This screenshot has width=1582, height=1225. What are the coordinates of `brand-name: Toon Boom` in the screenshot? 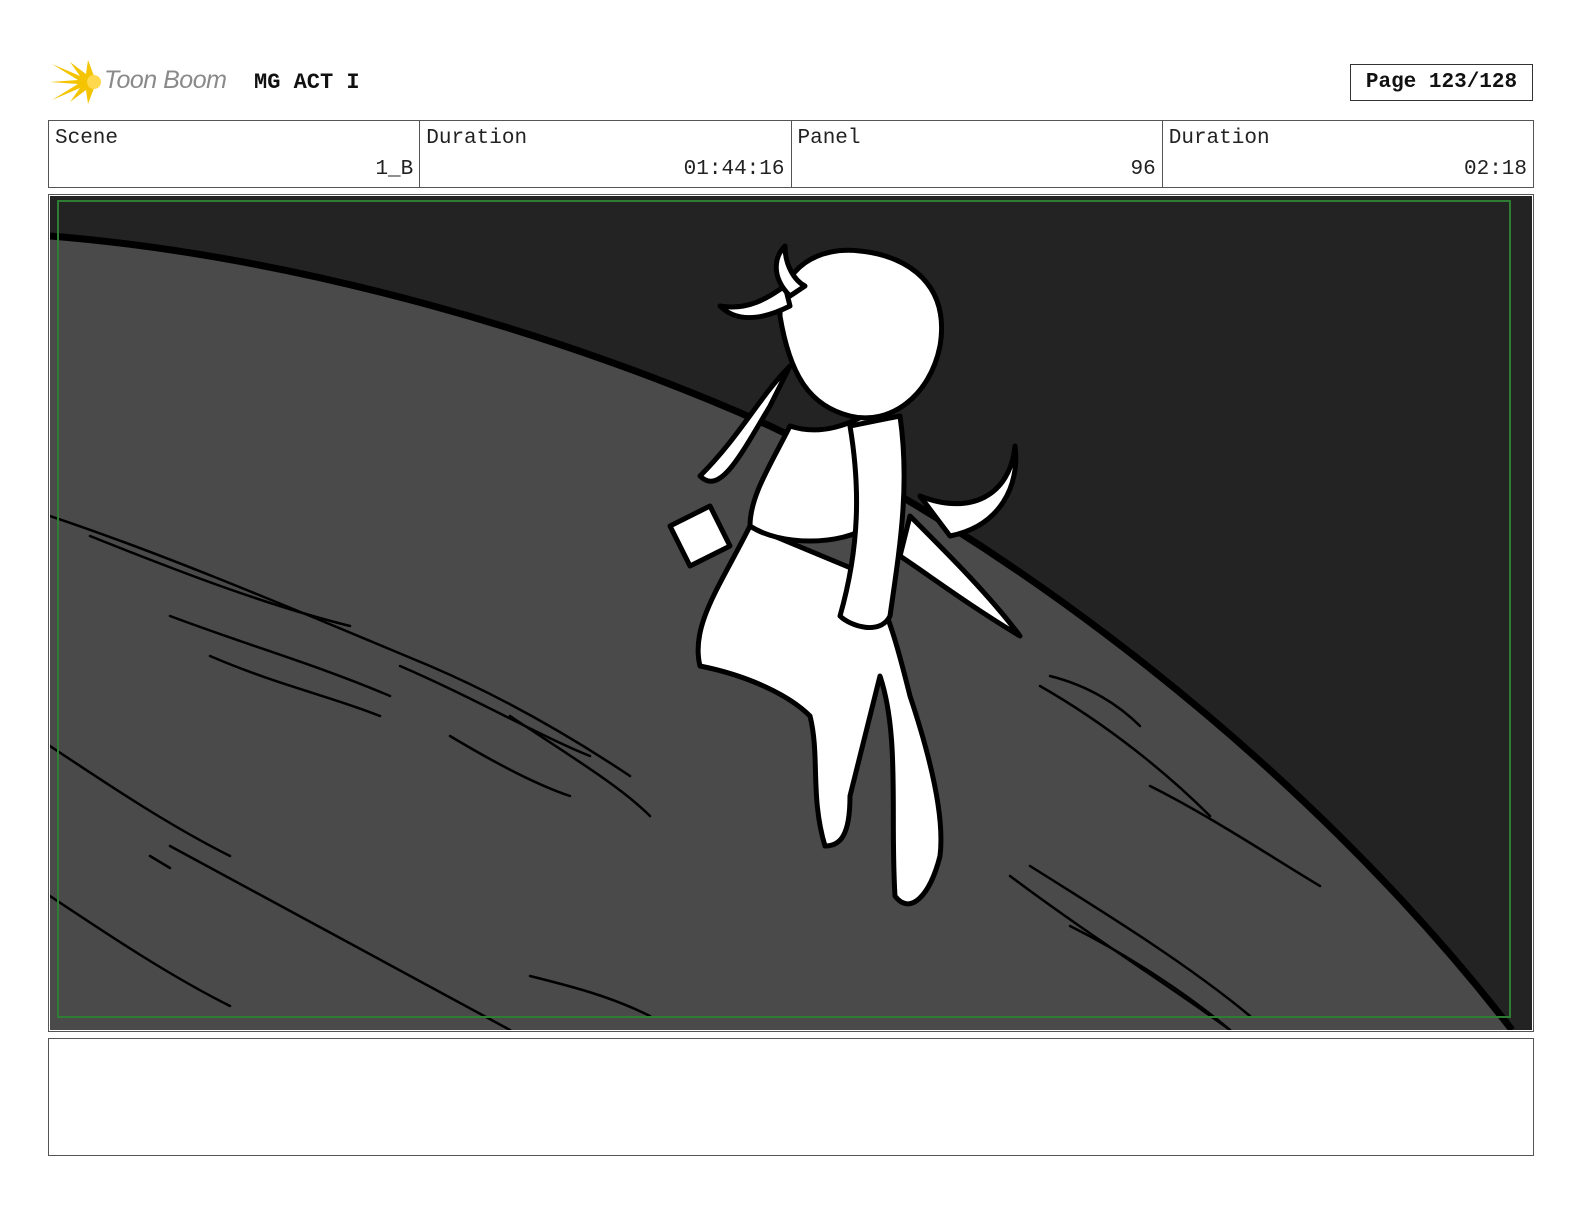 It's located at (165, 80).